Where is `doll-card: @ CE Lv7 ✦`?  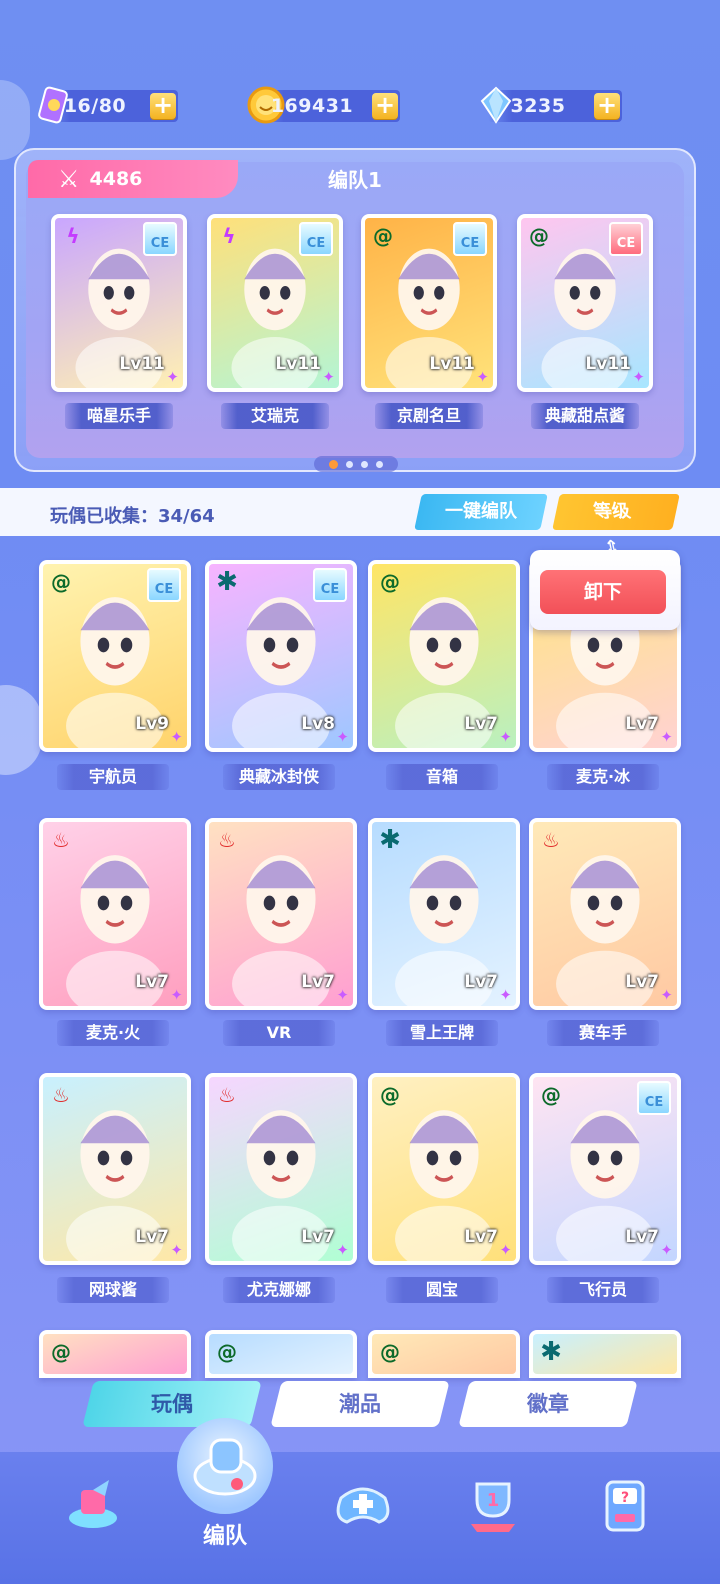
doll-card: @ CE Lv7 ✦ is located at coordinates (605, 1169).